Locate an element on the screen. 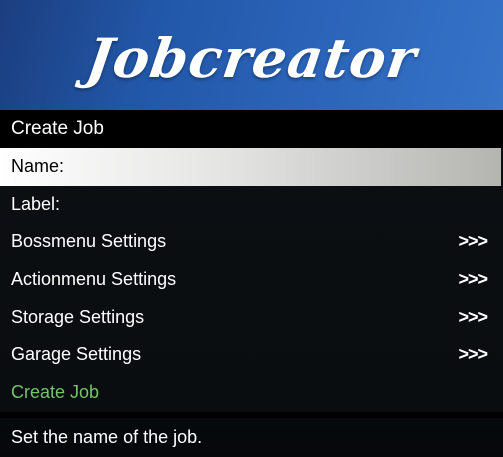 The image size is (503, 457). menu-item-label: Bossmenu Settings is located at coordinates (89, 241).